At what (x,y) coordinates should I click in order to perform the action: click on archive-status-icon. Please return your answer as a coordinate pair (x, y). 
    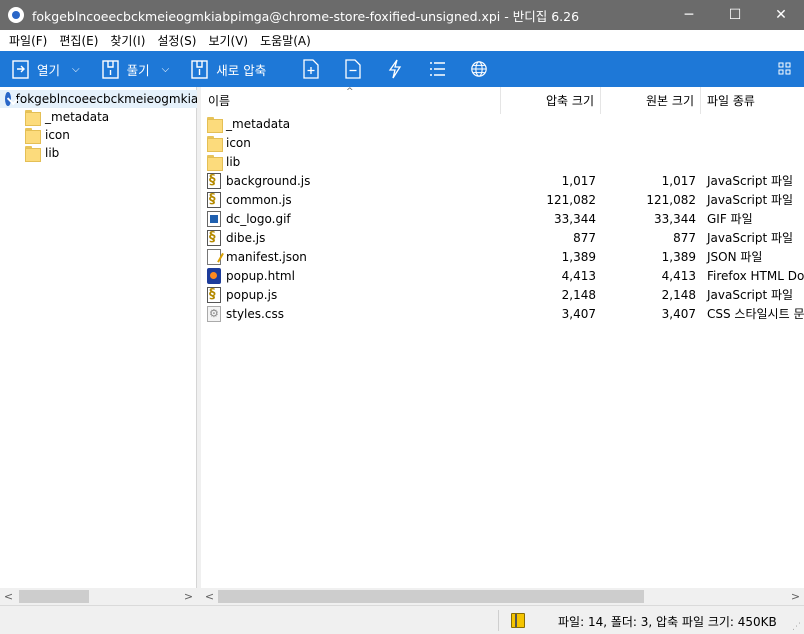
    Looking at the image, I should click on (518, 620).